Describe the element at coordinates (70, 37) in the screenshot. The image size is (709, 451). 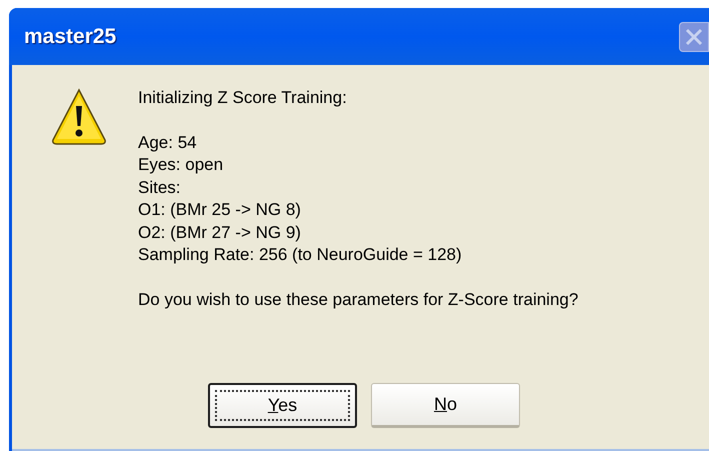
I see `window-title: master25` at that location.